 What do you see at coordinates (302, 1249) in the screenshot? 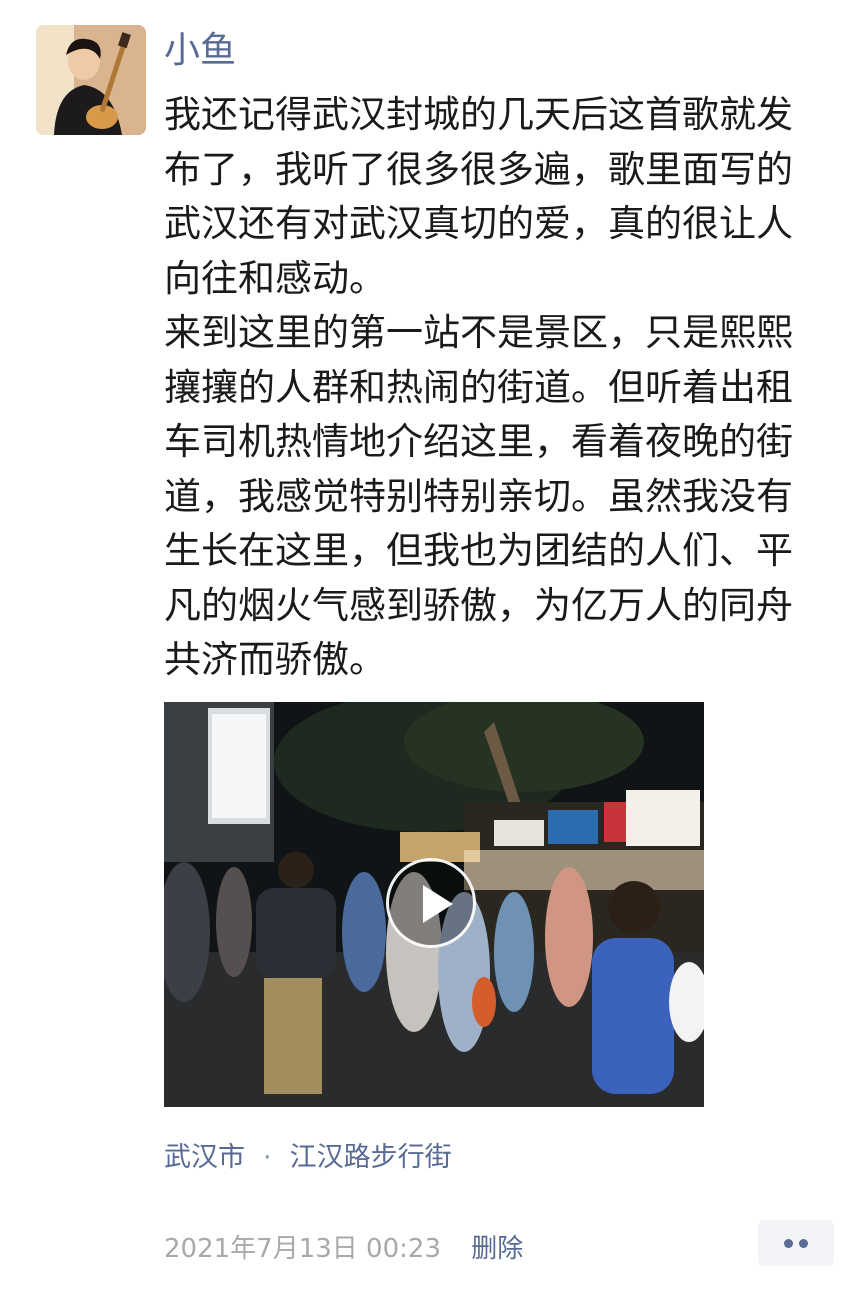
I see `post-timestamp: 2021年7月13日 00:23` at bounding box center [302, 1249].